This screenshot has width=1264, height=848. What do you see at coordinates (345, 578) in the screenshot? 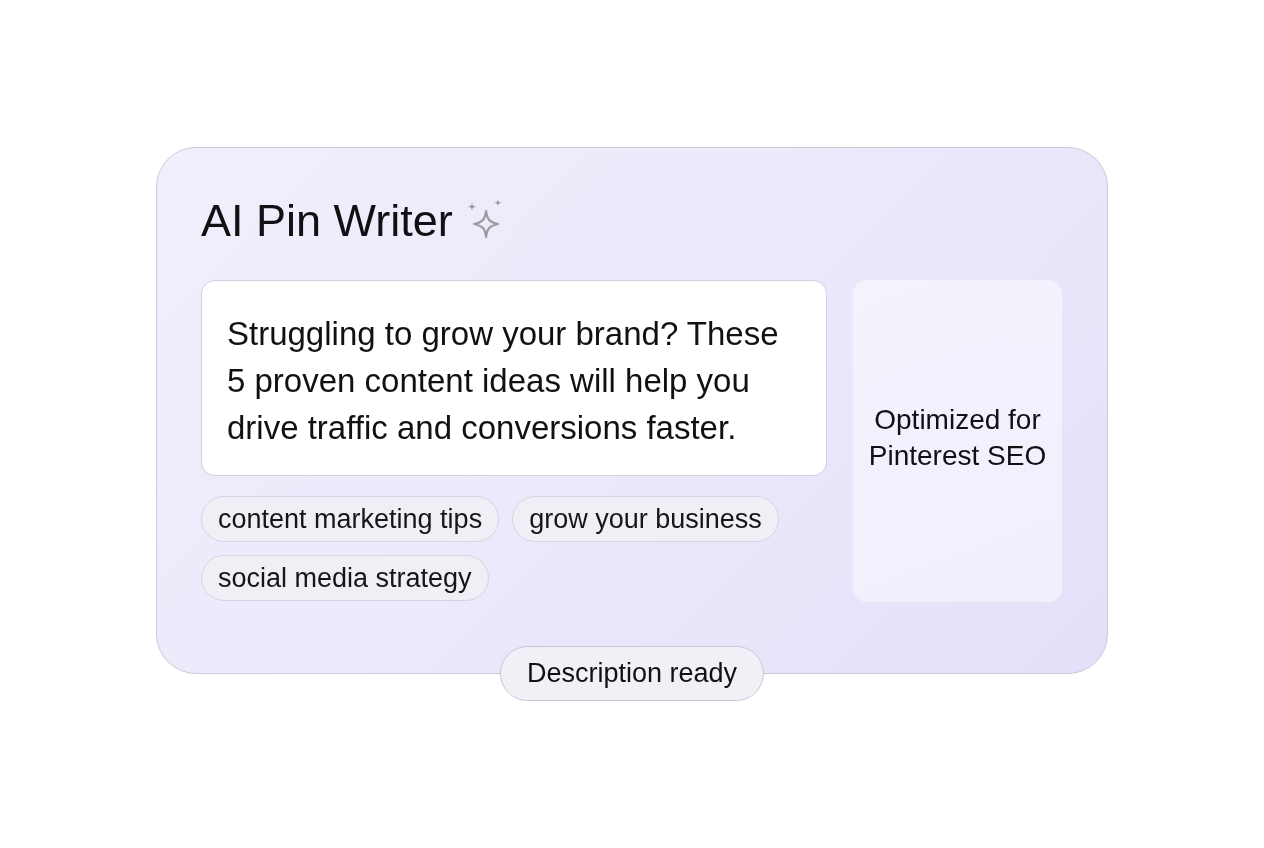
I see `keyword-tag: social media strategy` at bounding box center [345, 578].